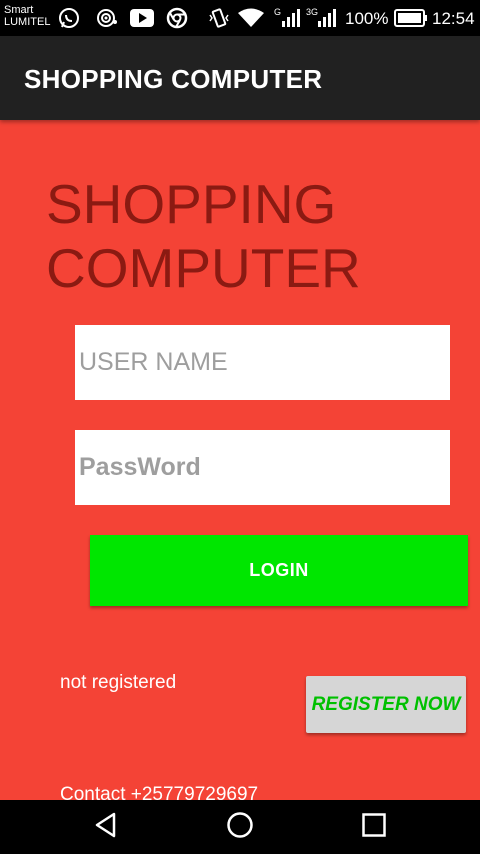 This screenshot has width=480, height=854. Describe the element at coordinates (19, 10) in the screenshot. I see `carrier-name: Smart` at that location.